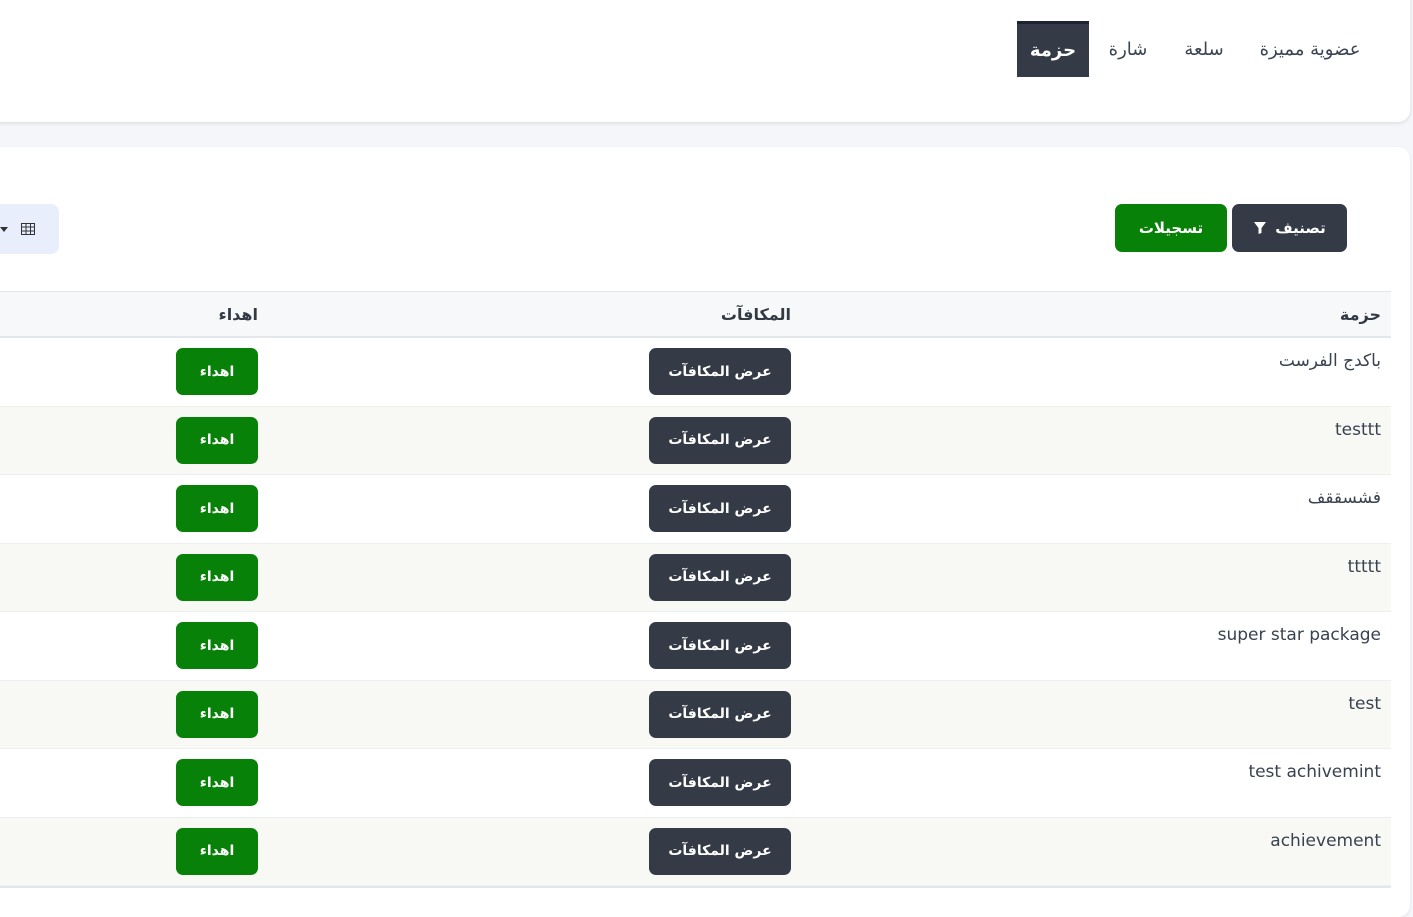  I want to click on records-label: تسجيلات, so click(1171, 228).